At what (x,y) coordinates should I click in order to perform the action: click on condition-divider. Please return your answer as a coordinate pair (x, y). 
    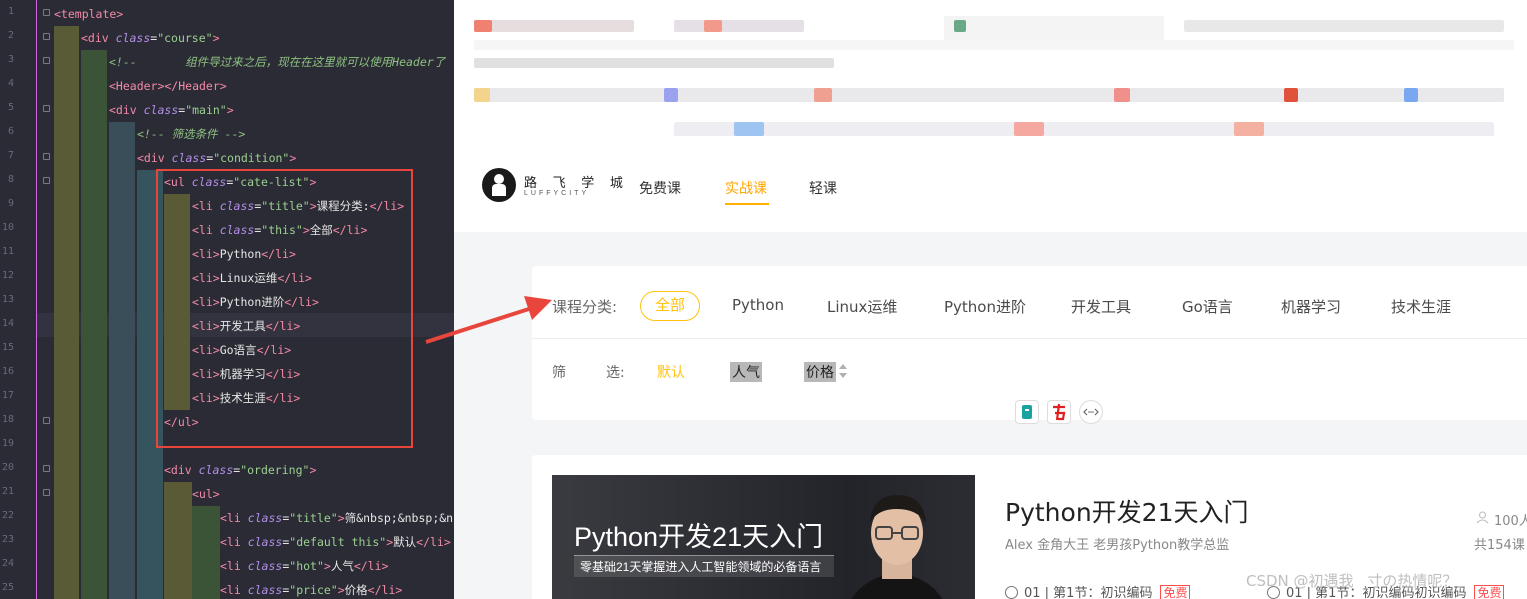
    Looking at the image, I should click on (1029, 338).